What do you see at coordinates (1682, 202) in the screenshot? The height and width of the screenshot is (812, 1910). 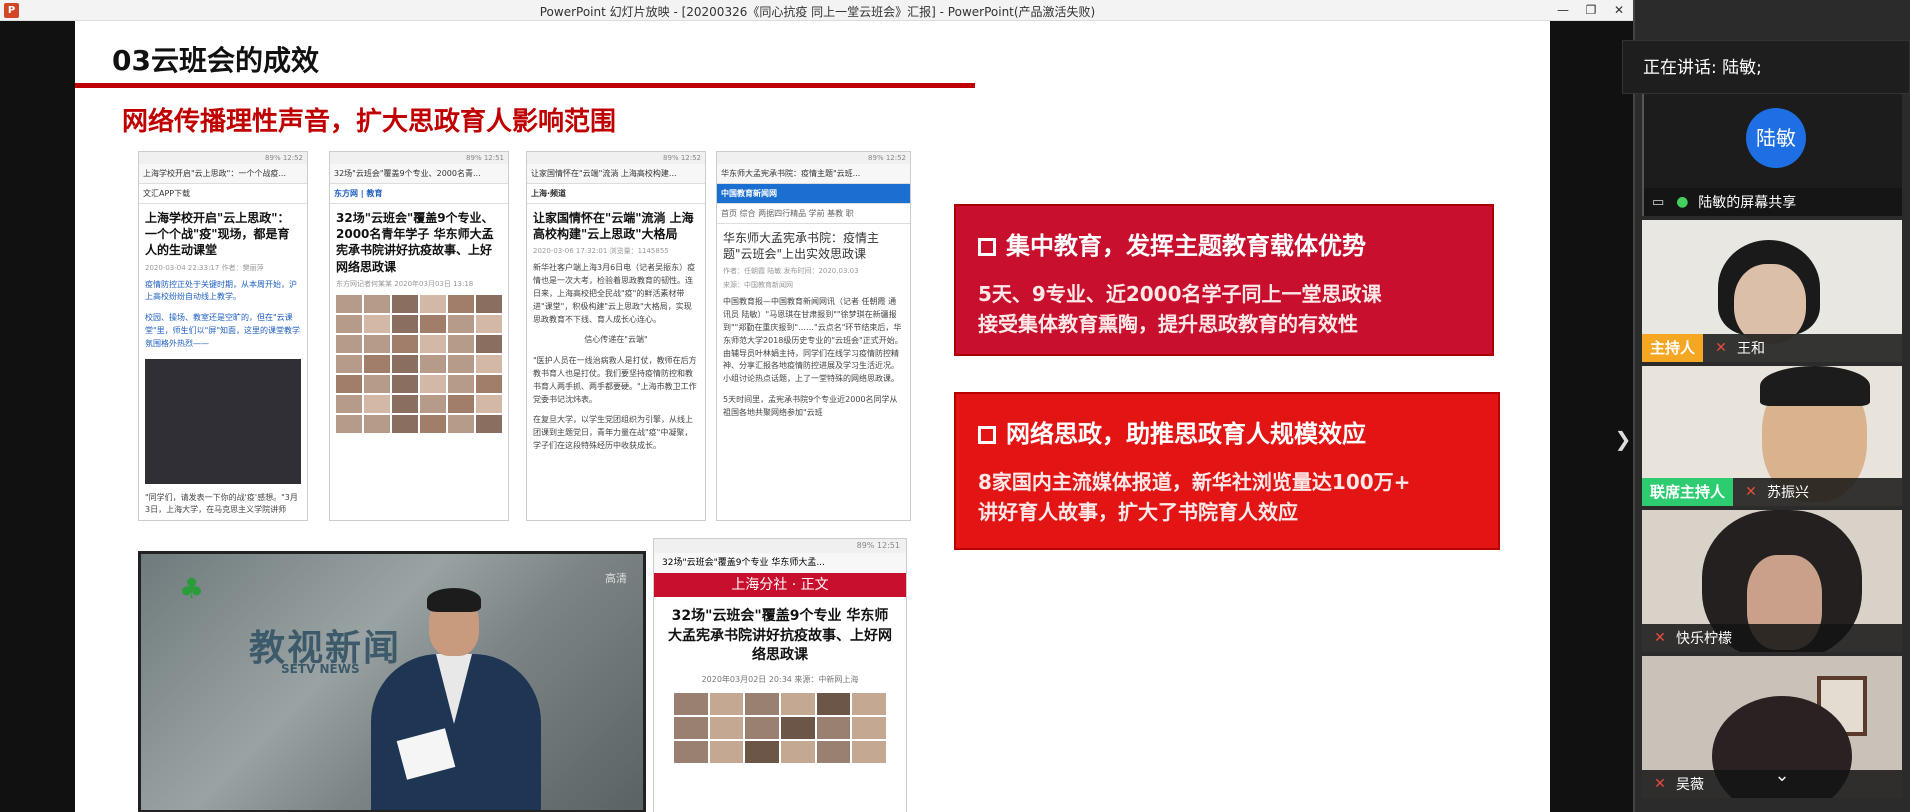 I see `mic-on-icon: ●` at bounding box center [1682, 202].